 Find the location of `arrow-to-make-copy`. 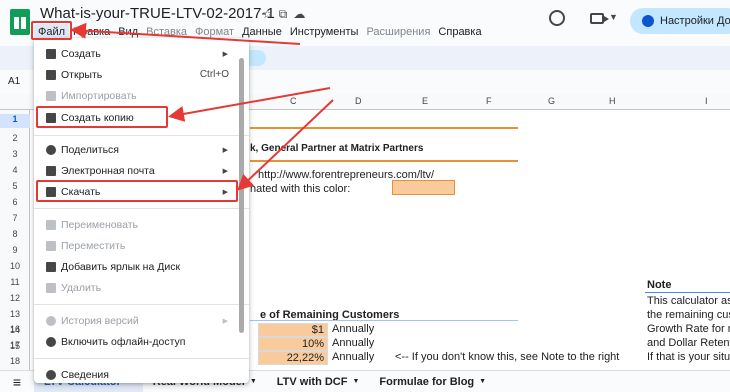

arrow-to-make-copy is located at coordinates (249, 104).